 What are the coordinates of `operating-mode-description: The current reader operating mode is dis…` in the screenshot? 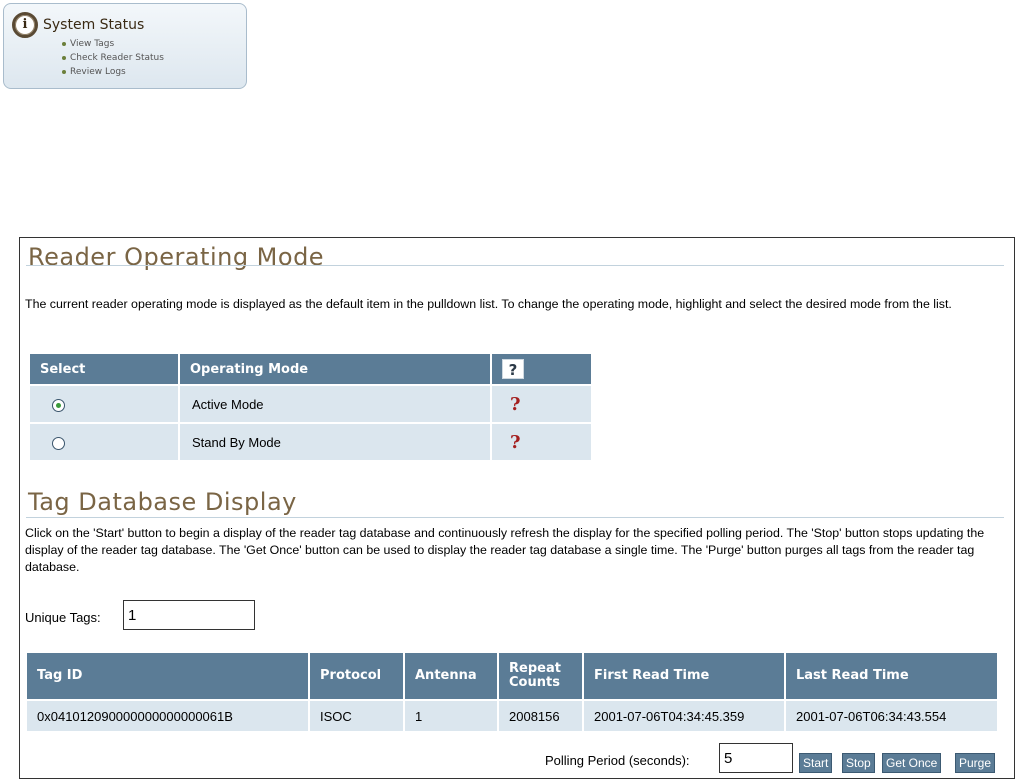 It's located at (488, 304).